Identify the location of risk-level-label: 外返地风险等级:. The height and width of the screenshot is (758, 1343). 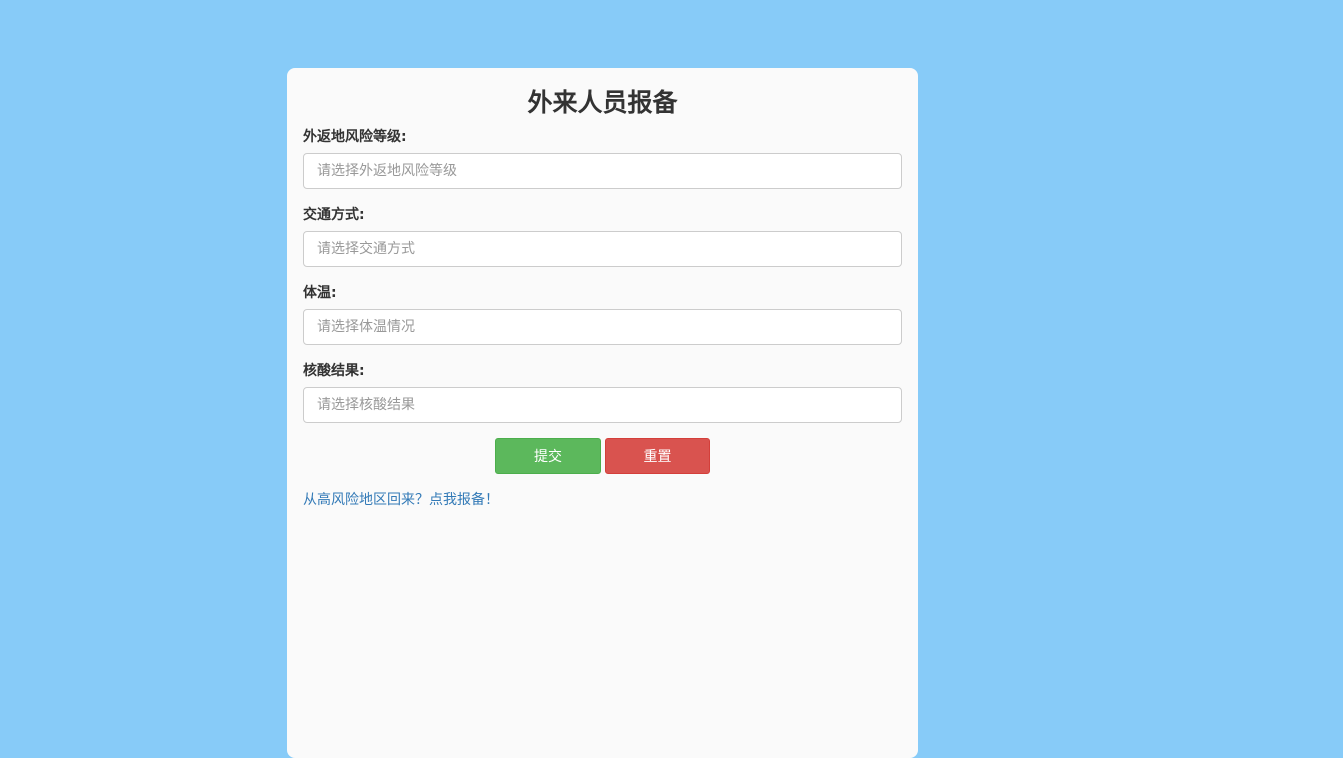
(355, 137).